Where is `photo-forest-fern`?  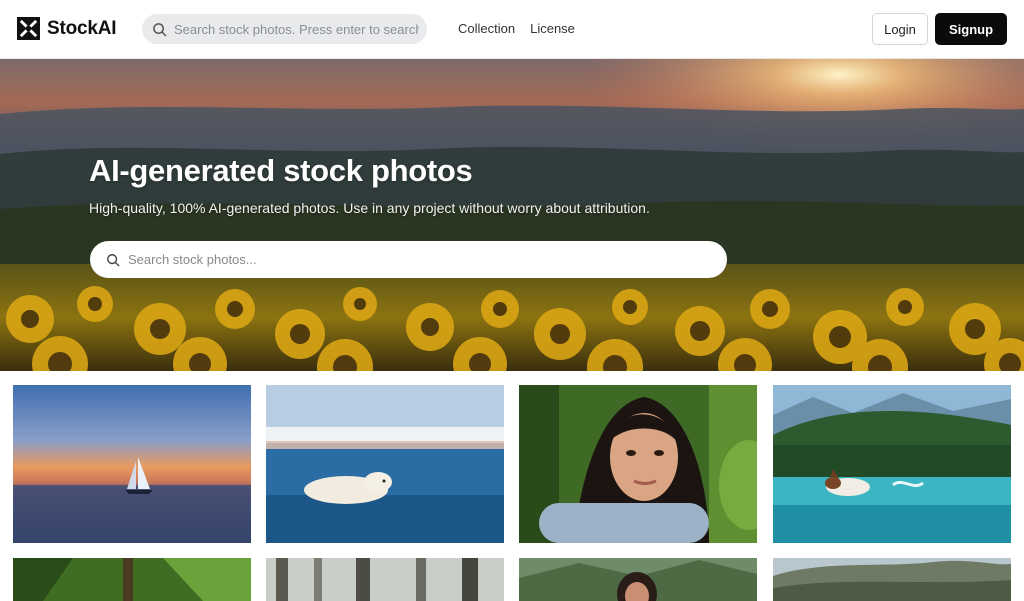
photo-forest-fern is located at coordinates (132, 579).